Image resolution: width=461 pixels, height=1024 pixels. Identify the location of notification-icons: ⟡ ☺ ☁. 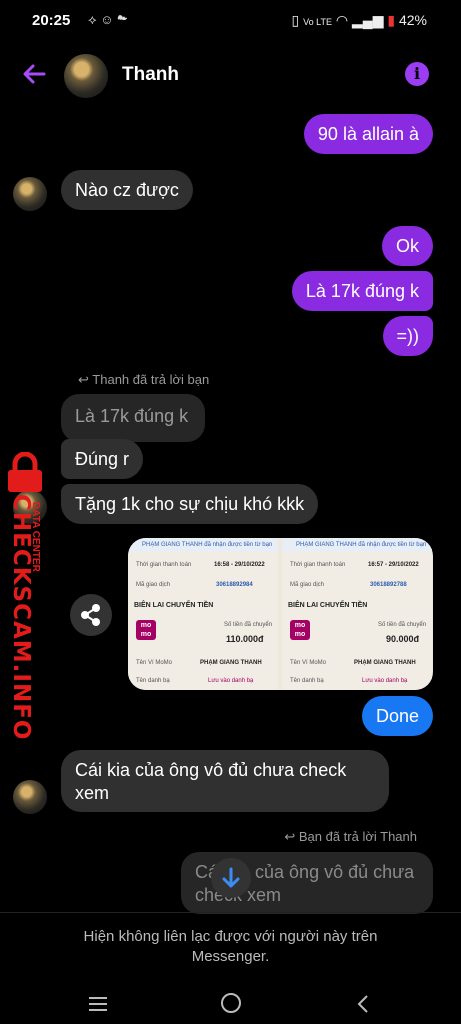
(108, 19).